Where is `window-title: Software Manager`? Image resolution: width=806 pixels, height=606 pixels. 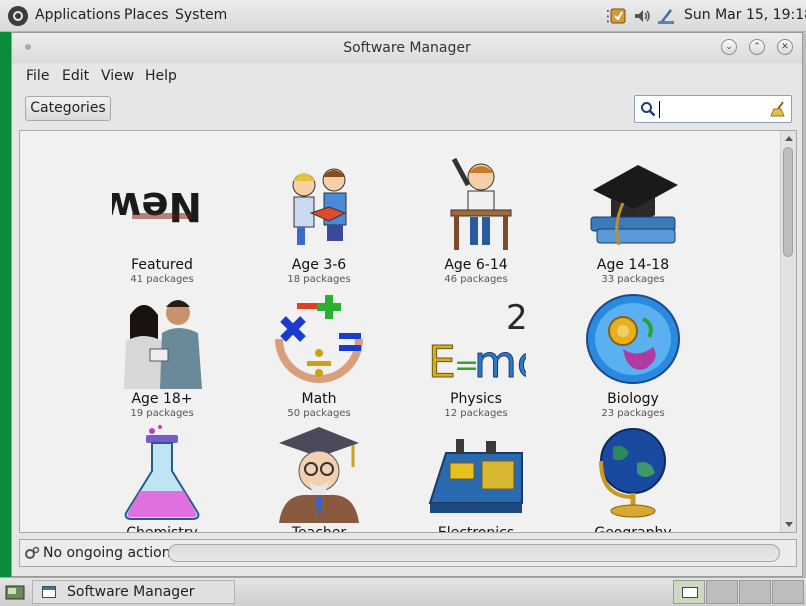
window-title: Software Manager is located at coordinates (407, 48).